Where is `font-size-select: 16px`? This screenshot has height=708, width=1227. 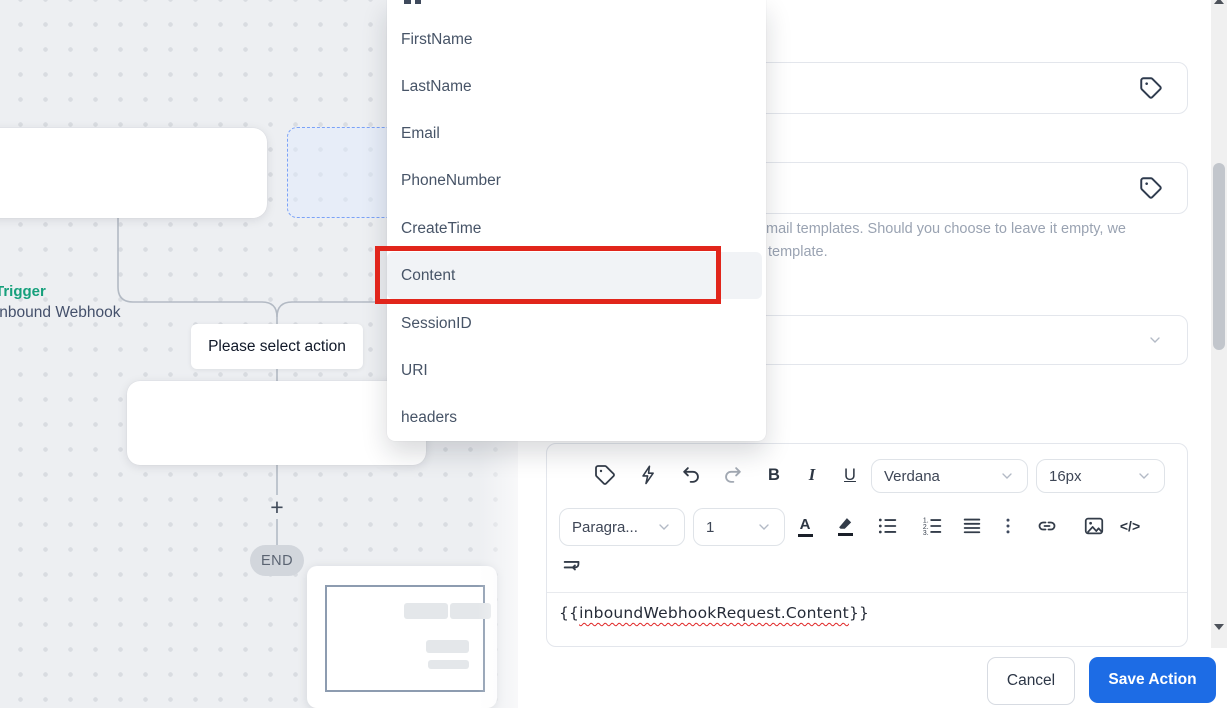
font-size-select: 16px is located at coordinates (1100, 476).